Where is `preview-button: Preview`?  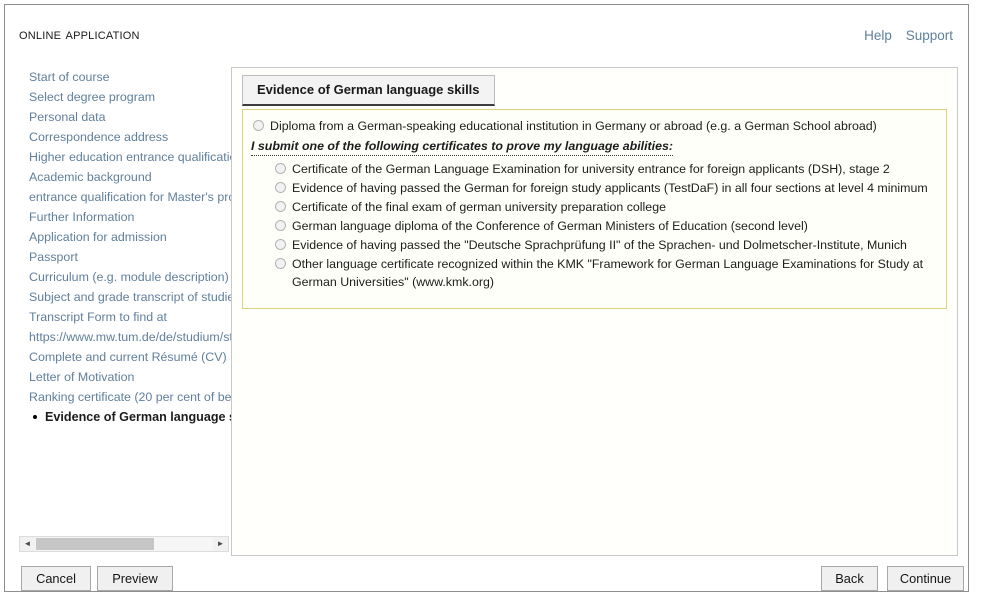 preview-button: Preview is located at coordinates (135, 578).